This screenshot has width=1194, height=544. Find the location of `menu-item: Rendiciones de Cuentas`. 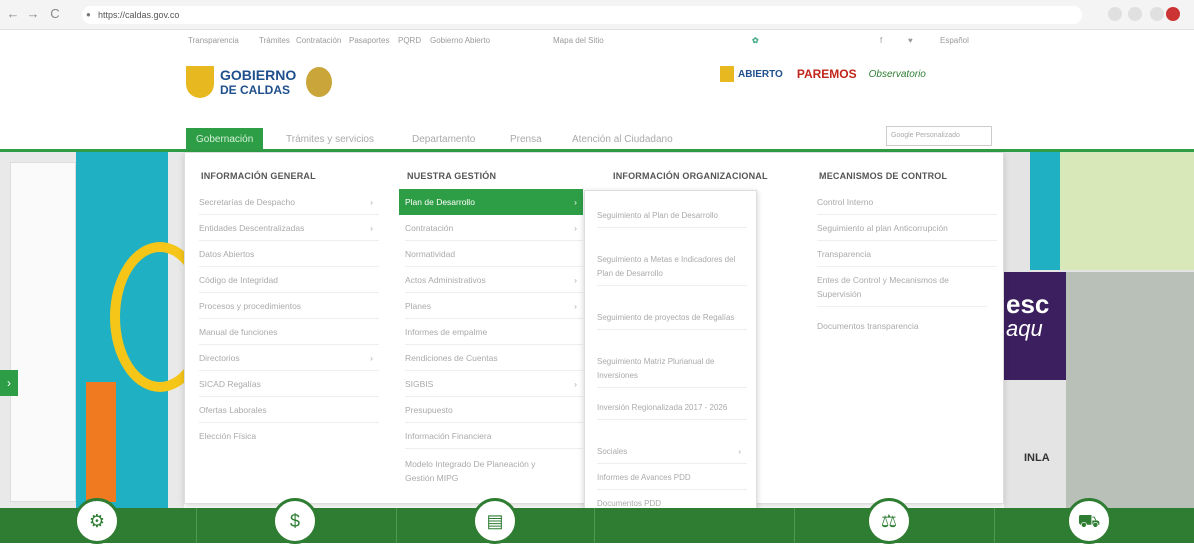

menu-item: Rendiciones de Cuentas is located at coordinates (494, 358).